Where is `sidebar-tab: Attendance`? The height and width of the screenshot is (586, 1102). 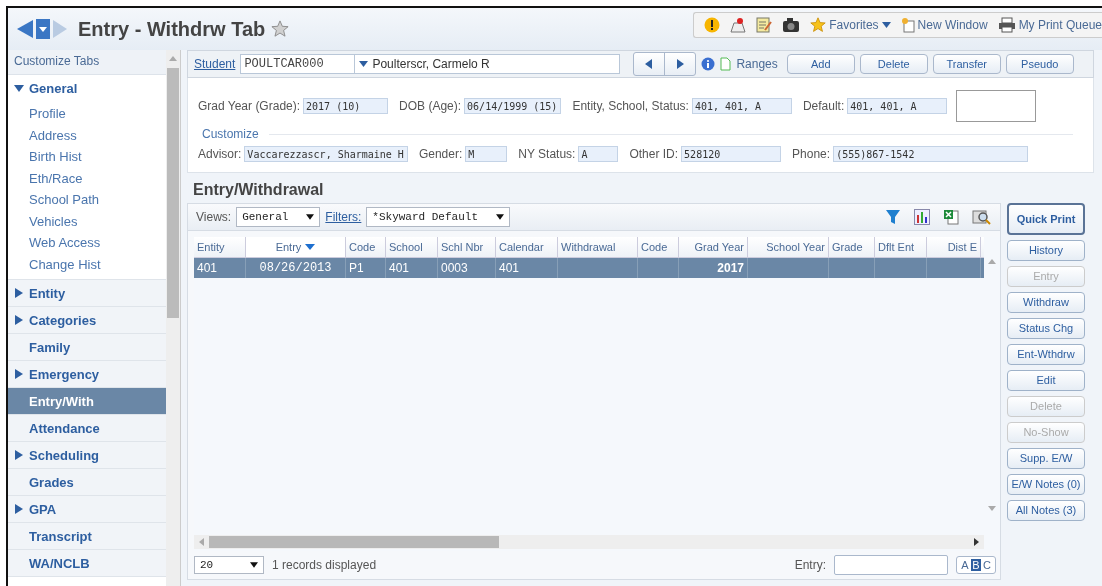 sidebar-tab: Attendance is located at coordinates (87, 428).